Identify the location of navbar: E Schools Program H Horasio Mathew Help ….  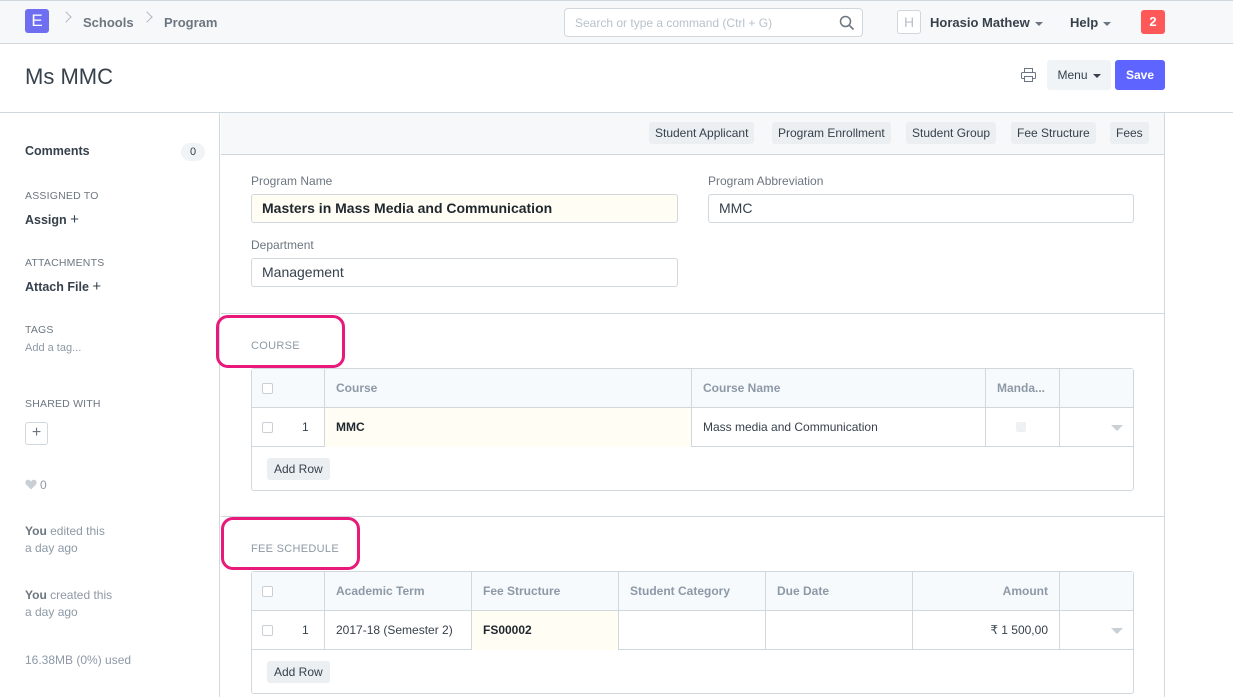
(616, 22).